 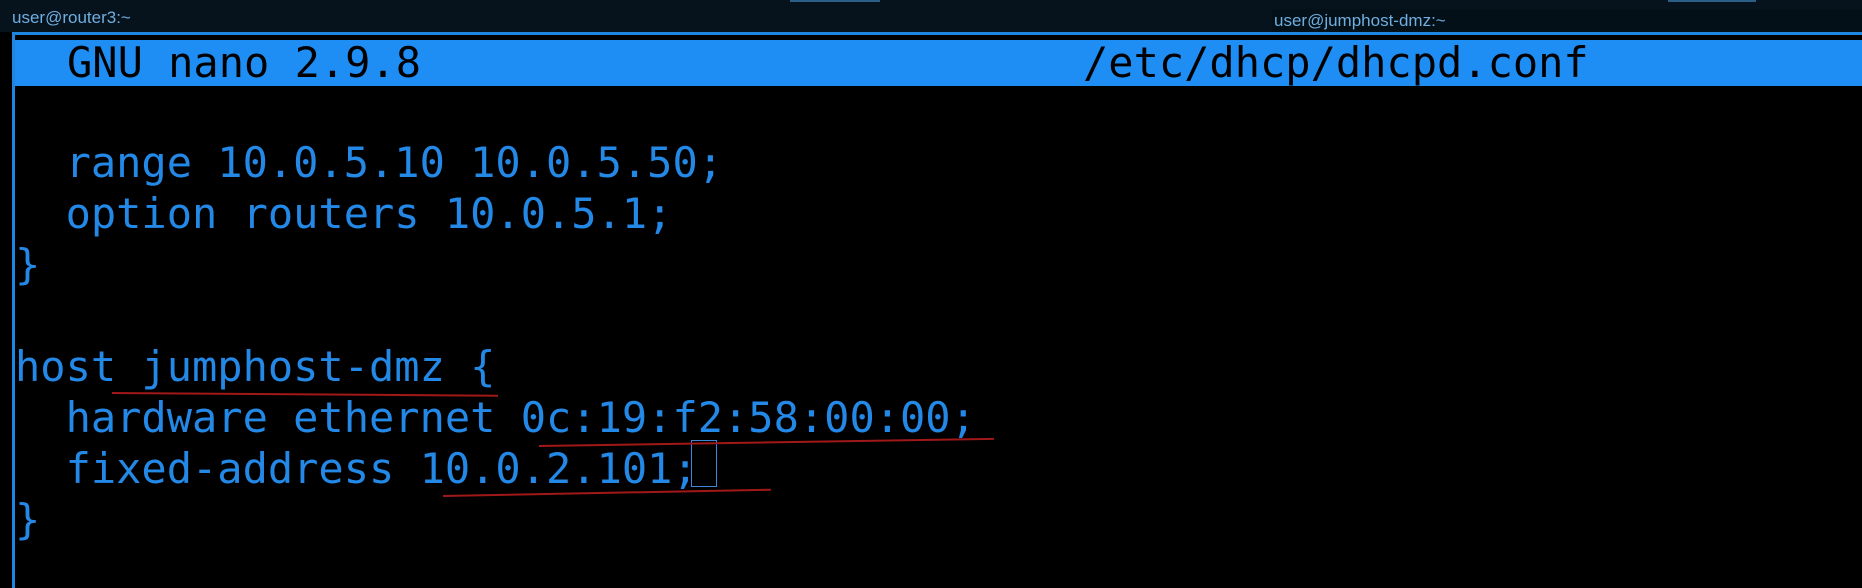 What do you see at coordinates (1336, 62) in the screenshot?
I see `nano-filename-label: /etc/dhcp/dhcpd.conf` at bounding box center [1336, 62].